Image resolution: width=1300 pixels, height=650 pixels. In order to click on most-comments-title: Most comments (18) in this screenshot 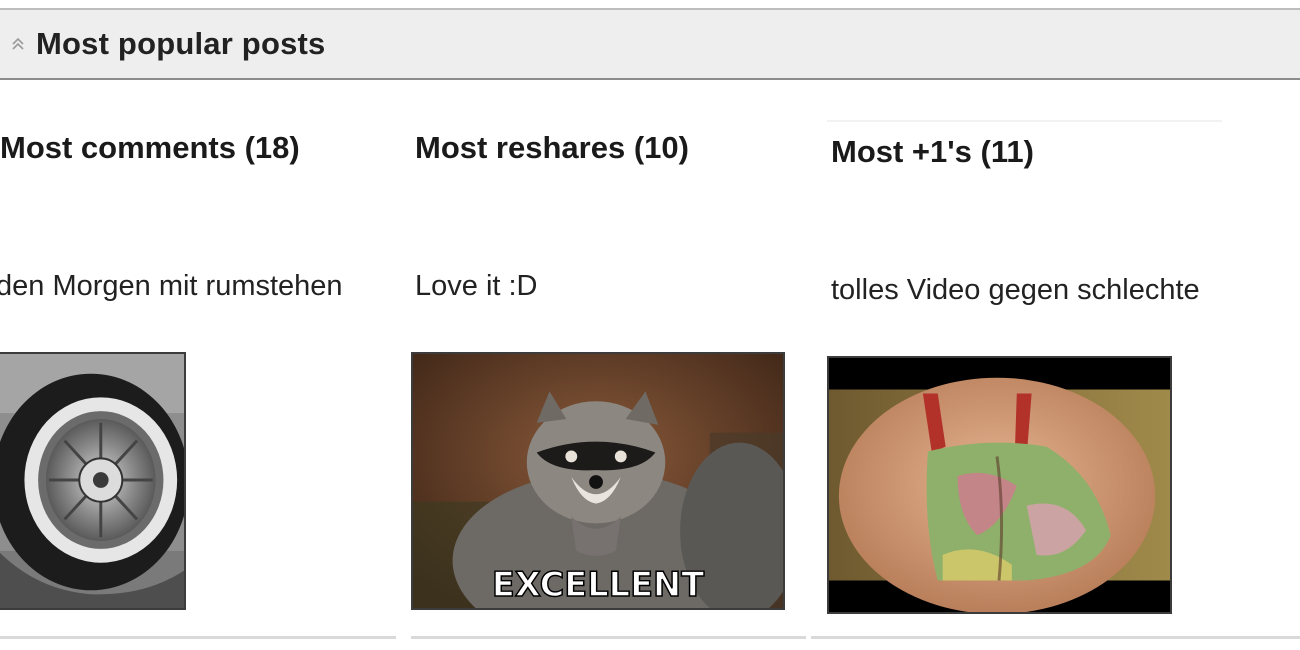, I will do `click(150, 147)`.